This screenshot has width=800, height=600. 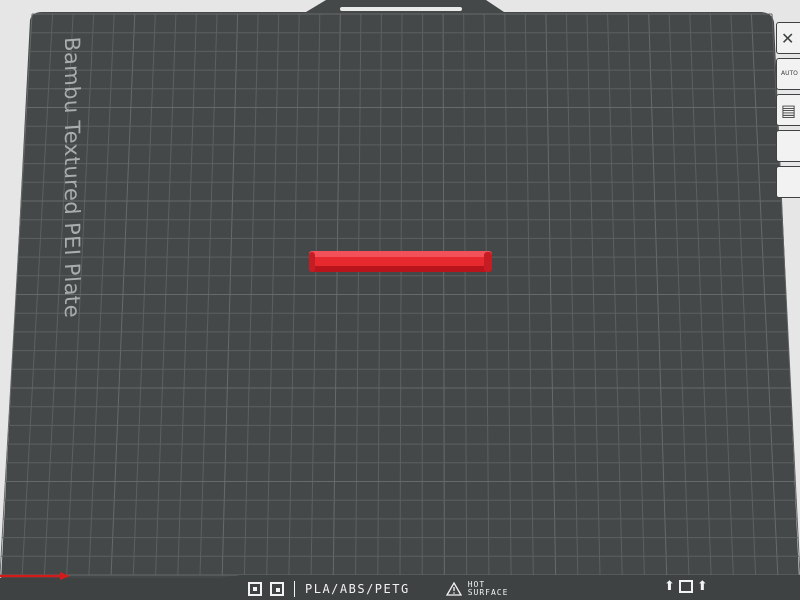 I want to click on layout-button: ▤, so click(x=788, y=110).